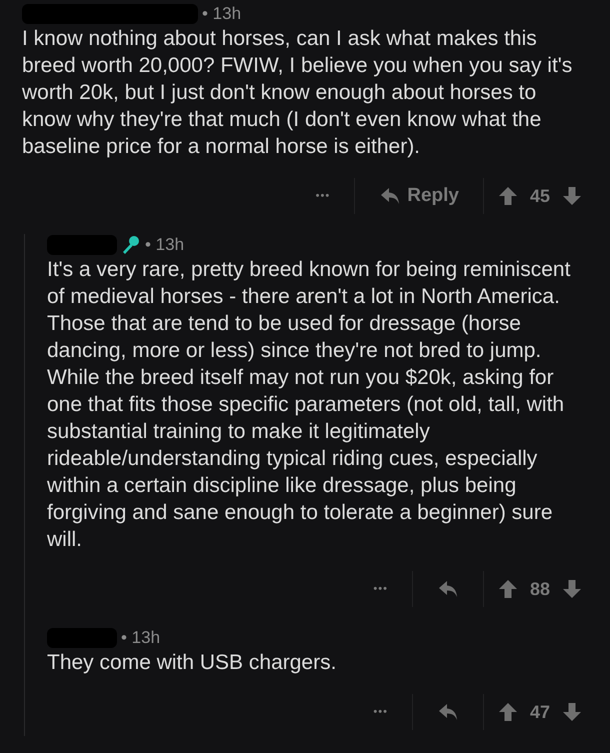 This screenshot has width=610, height=753. Describe the element at coordinates (540, 196) in the screenshot. I see `vote-score: 45` at that location.